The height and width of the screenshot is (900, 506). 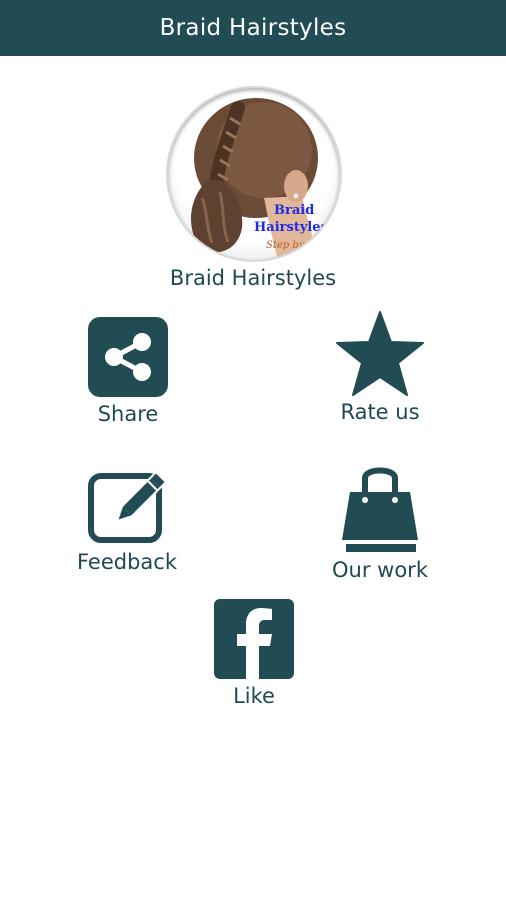 I want to click on logo-text-hairstyles: Hairstyles, so click(x=291, y=227).